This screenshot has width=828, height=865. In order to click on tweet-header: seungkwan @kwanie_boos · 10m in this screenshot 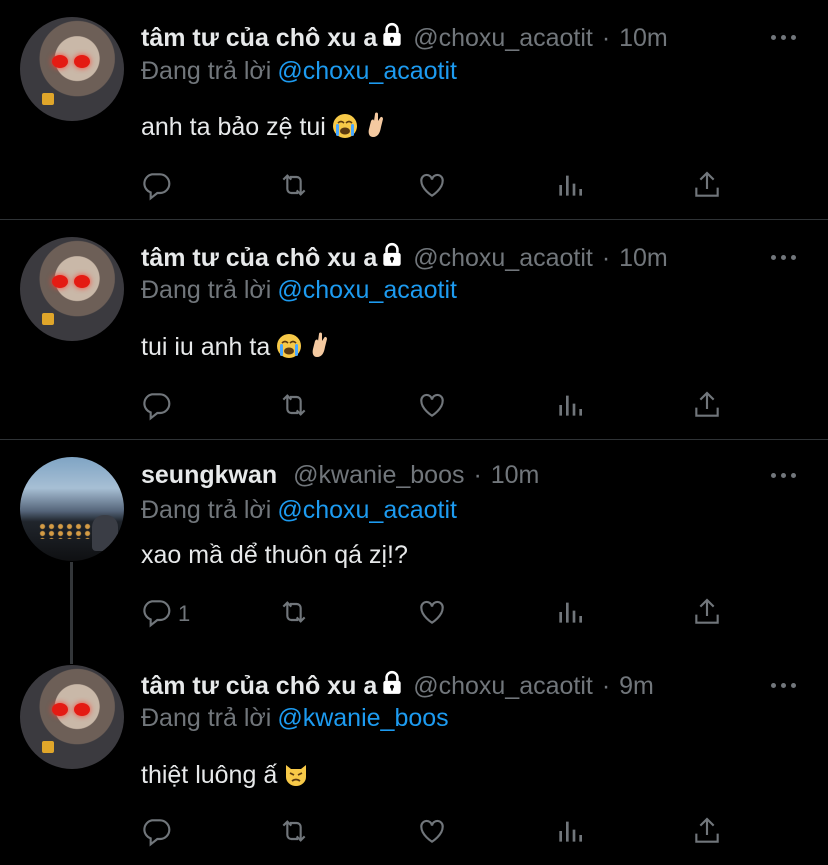, I will do `click(340, 475)`.